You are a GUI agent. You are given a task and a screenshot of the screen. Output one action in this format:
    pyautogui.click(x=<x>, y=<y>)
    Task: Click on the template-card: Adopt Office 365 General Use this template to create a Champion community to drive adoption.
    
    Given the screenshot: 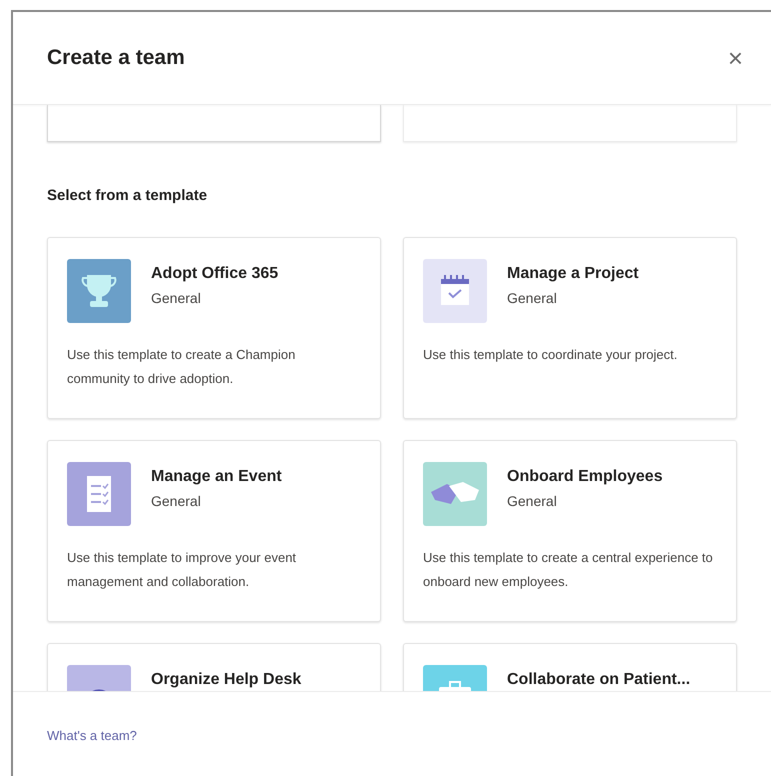 What is the action you would take?
    pyautogui.click(x=214, y=327)
    